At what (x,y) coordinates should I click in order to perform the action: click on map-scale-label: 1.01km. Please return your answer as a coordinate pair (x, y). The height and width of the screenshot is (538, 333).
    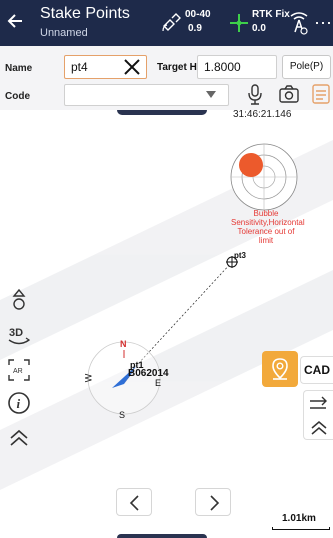
    Looking at the image, I should click on (299, 518).